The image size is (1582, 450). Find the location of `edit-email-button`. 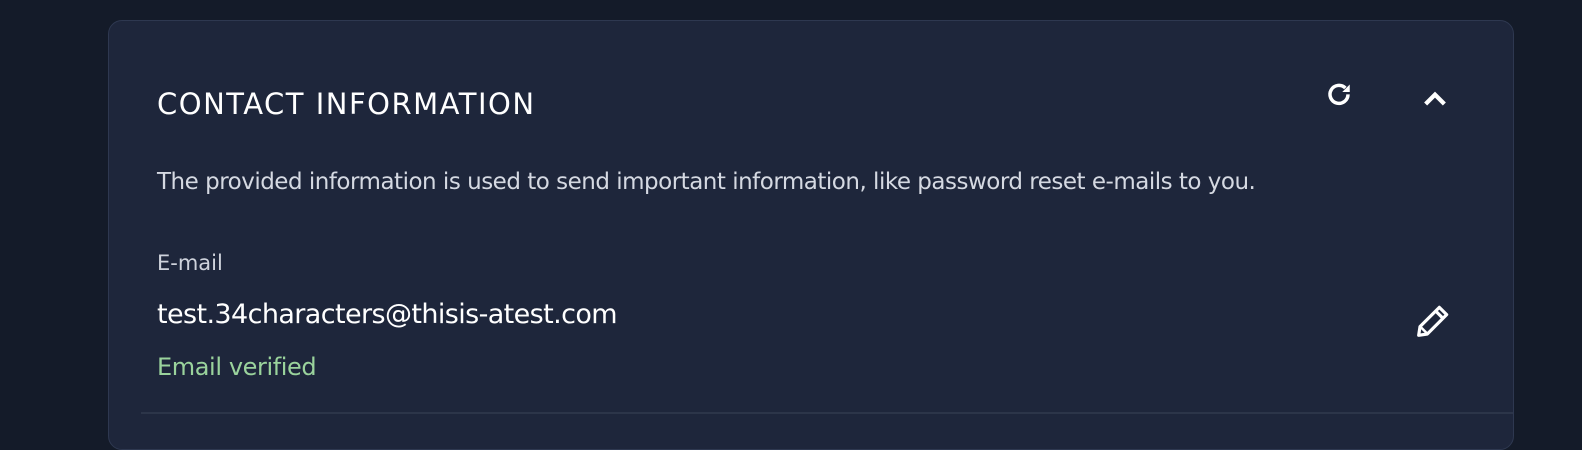

edit-email-button is located at coordinates (1433, 323).